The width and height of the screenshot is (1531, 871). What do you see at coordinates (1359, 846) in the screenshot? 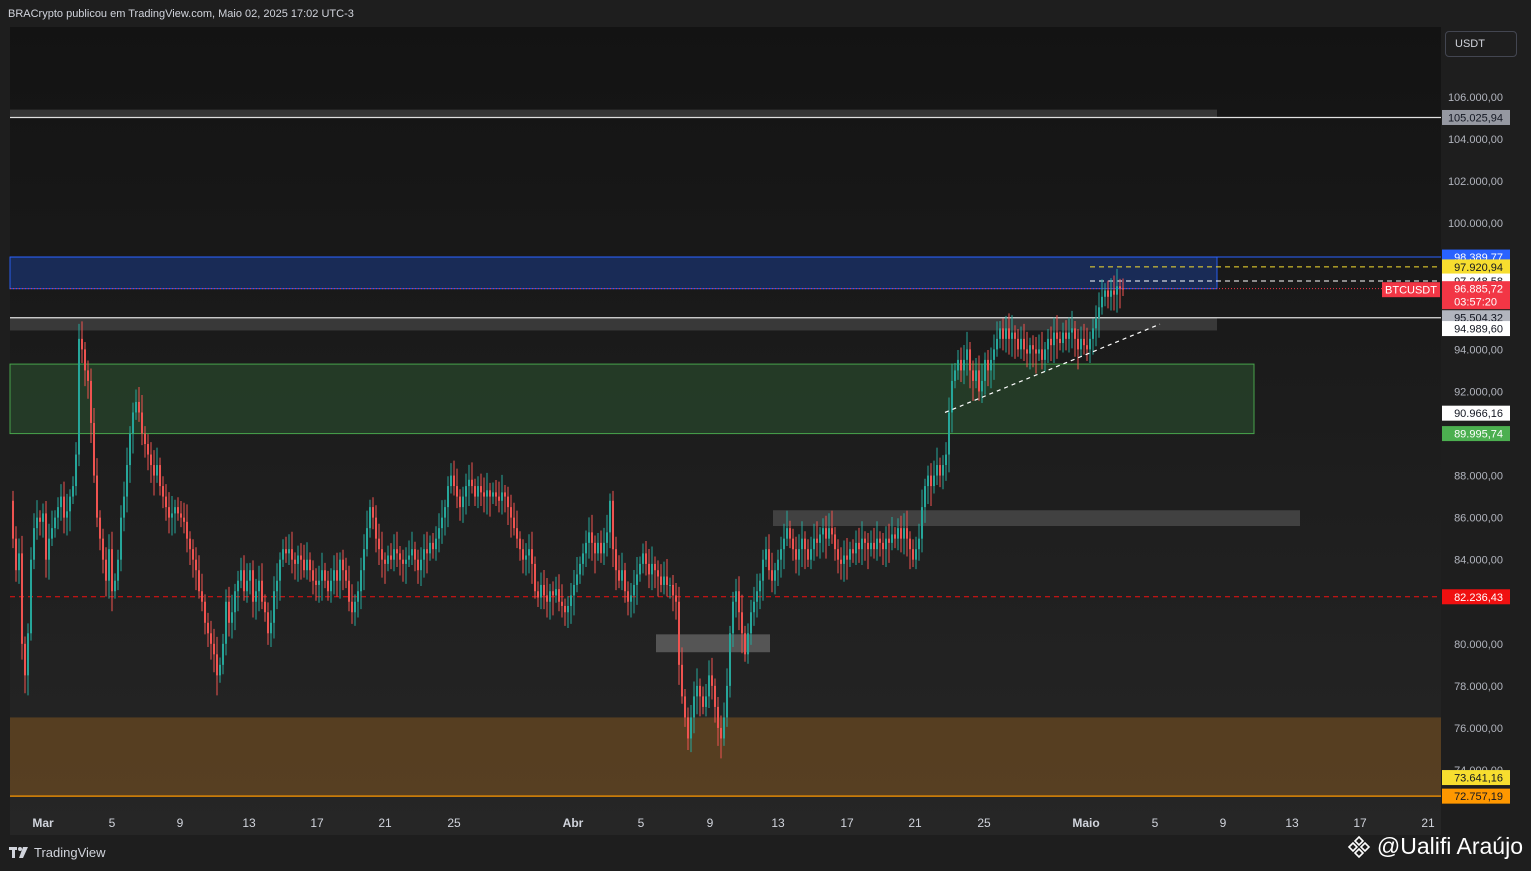
I see `binance-icon` at bounding box center [1359, 846].